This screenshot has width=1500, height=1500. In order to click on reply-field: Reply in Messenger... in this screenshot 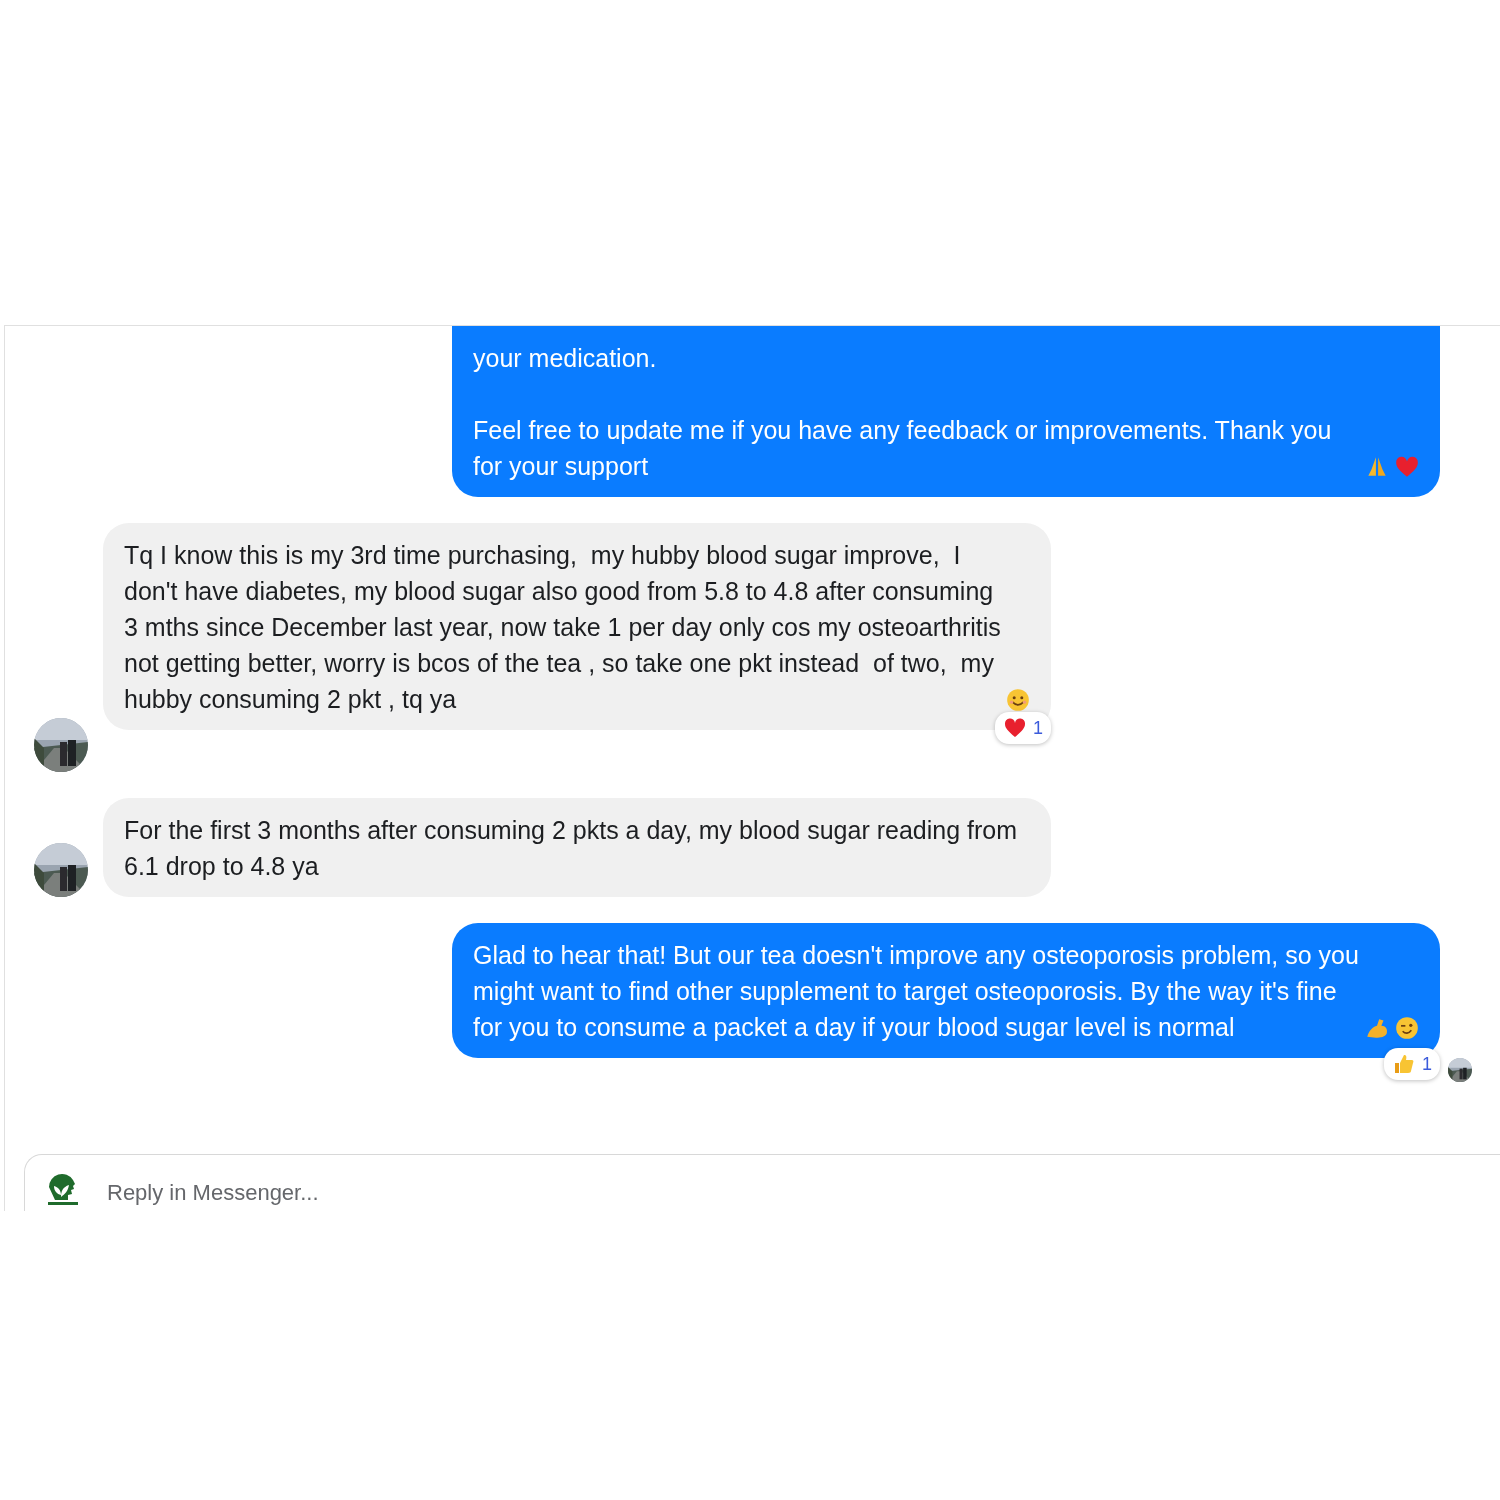, I will do `click(407, 1193)`.